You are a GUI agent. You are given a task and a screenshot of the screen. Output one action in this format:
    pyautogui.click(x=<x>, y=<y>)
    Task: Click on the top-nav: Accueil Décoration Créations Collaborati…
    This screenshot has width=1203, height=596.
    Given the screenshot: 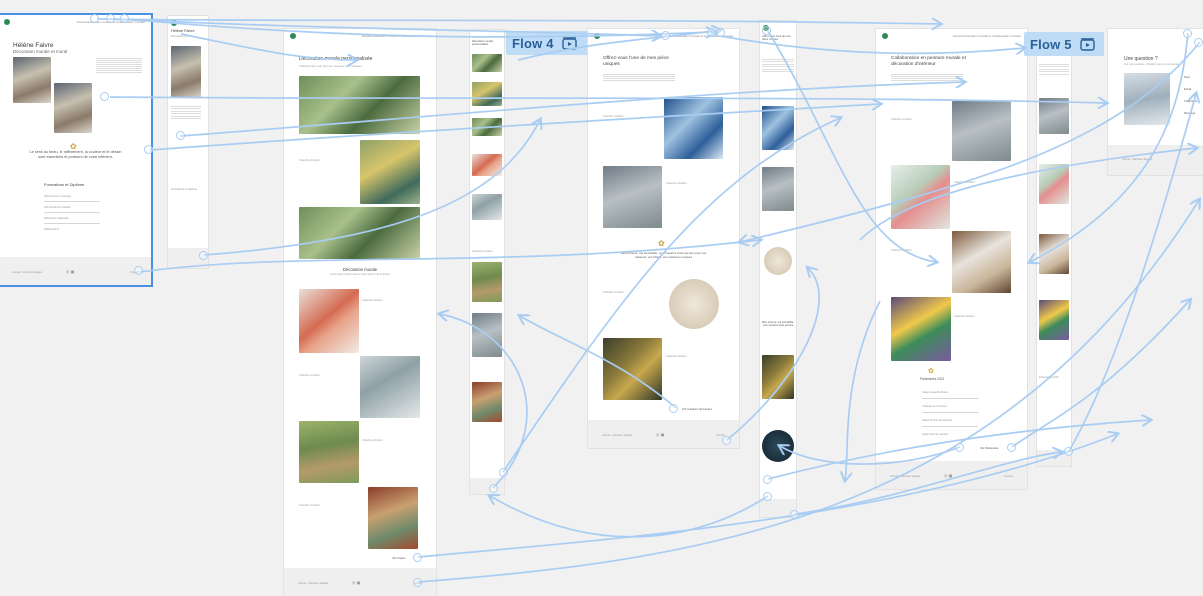 What is the action you would take?
    pyautogui.click(x=360, y=37)
    